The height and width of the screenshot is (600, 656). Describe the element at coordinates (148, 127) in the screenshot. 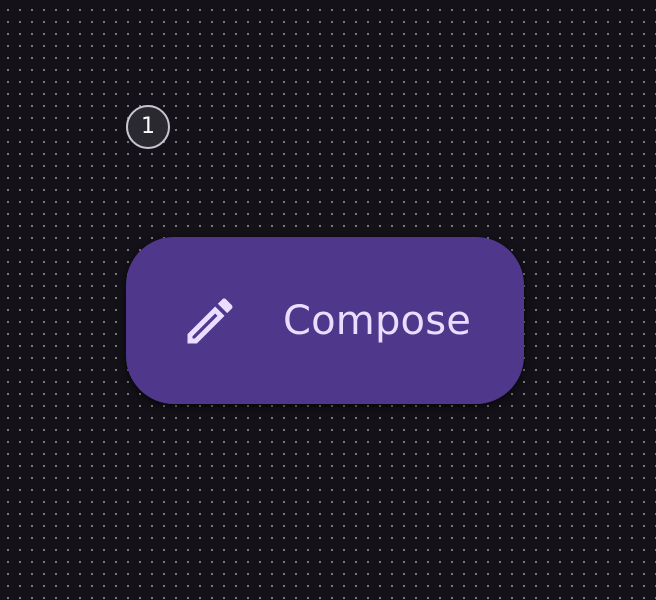

I see `annotation-marker-badge: 1` at that location.